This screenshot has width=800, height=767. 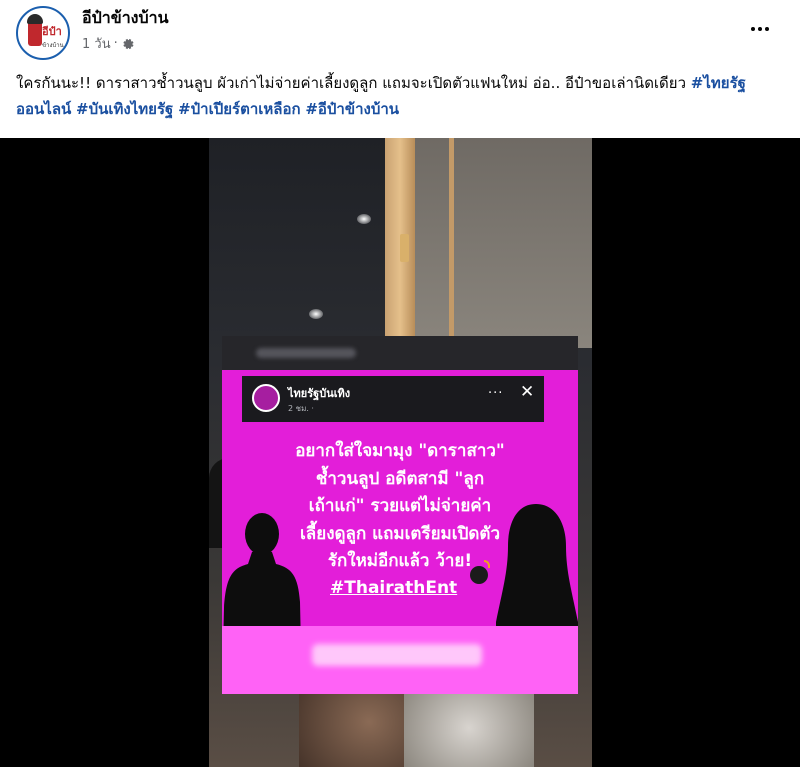 I want to click on page-avatar: อีป๋า ข้างบ้าน, so click(x=43, y=33).